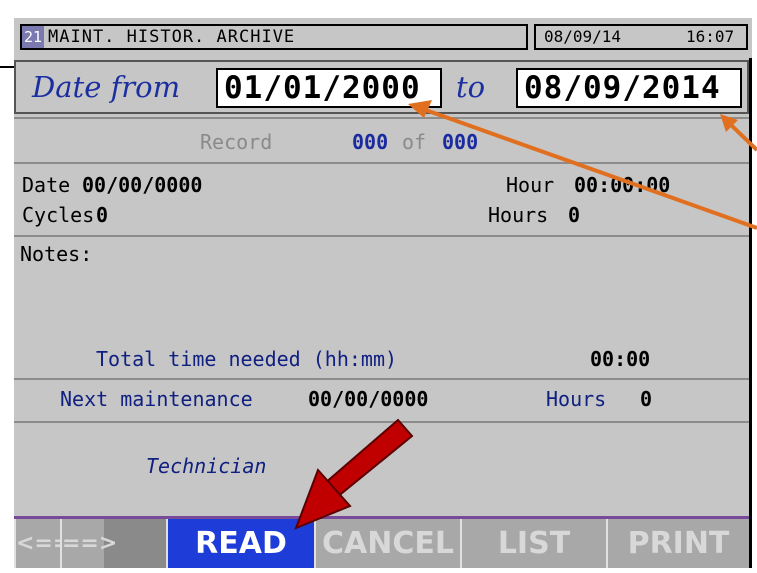 This screenshot has width=757, height=573. Describe the element at coordinates (533, 543) in the screenshot. I see `list-button: LIST` at that location.